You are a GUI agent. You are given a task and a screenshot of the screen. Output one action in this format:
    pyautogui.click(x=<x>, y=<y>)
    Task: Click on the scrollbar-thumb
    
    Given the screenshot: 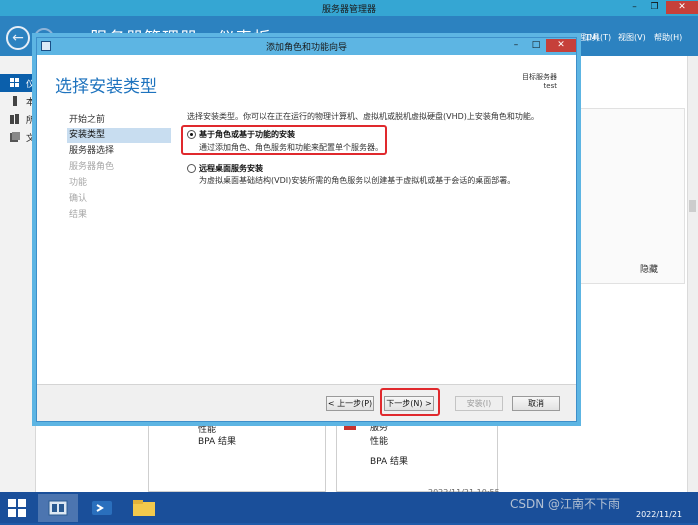 What is the action you would take?
    pyautogui.click(x=692, y=206)
    